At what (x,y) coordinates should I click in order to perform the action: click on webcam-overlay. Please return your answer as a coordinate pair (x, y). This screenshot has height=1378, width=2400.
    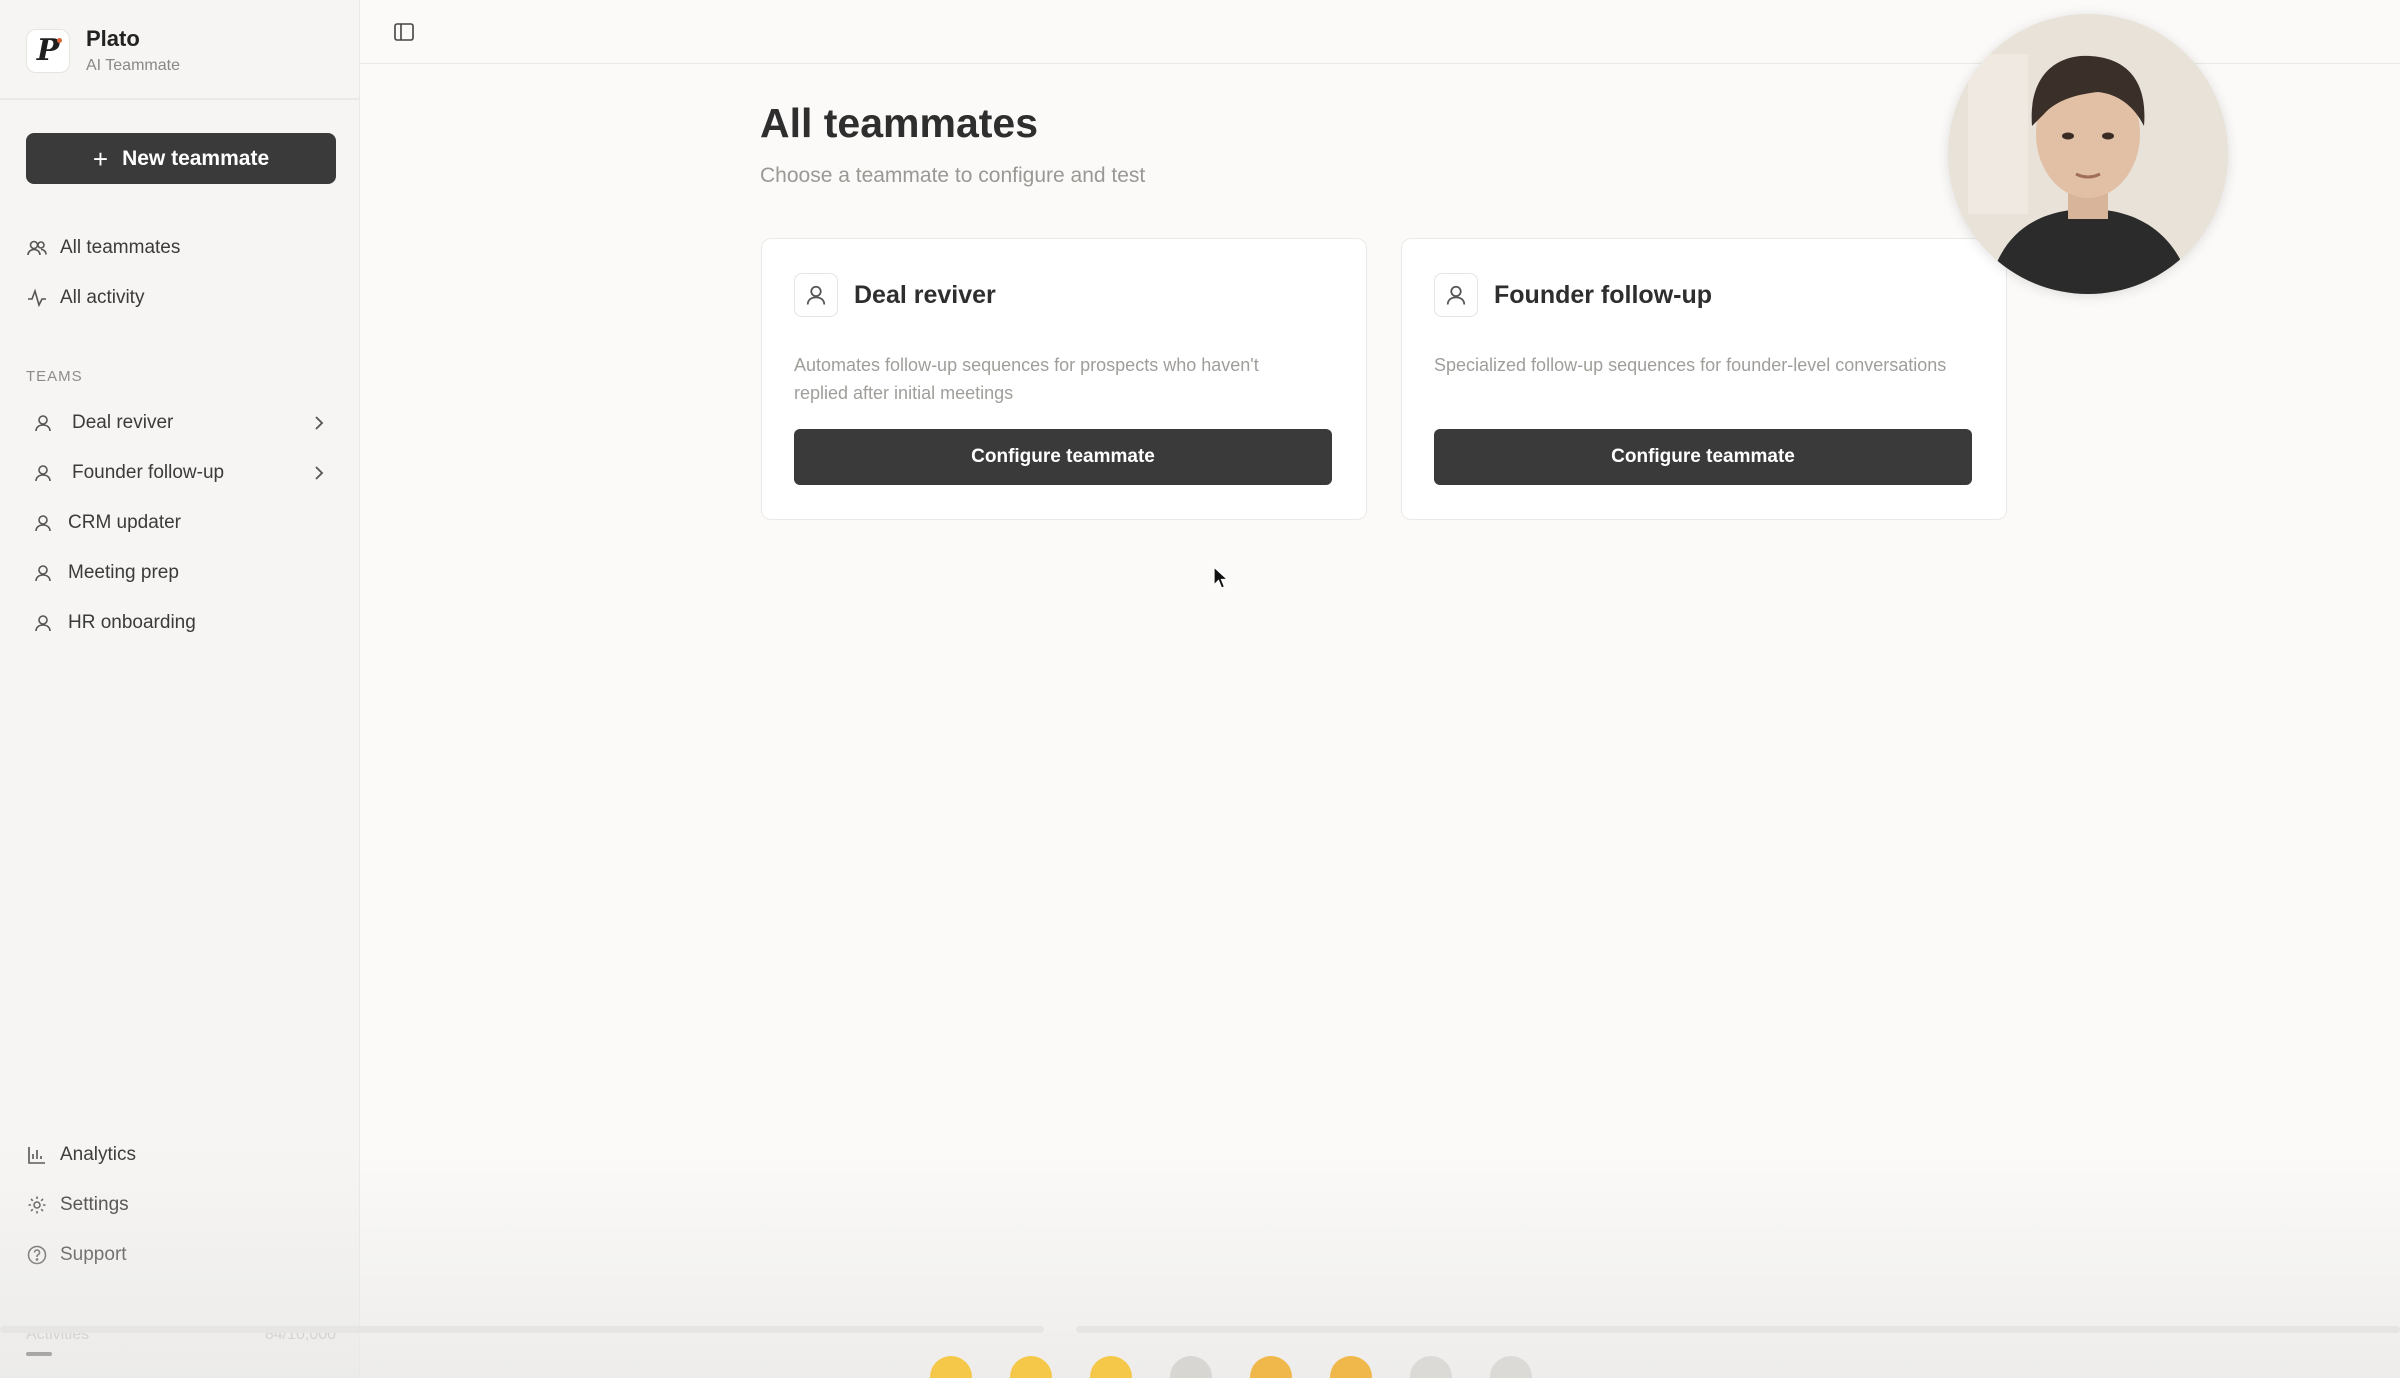
    Looking at the image, I should click on (2088, 154).